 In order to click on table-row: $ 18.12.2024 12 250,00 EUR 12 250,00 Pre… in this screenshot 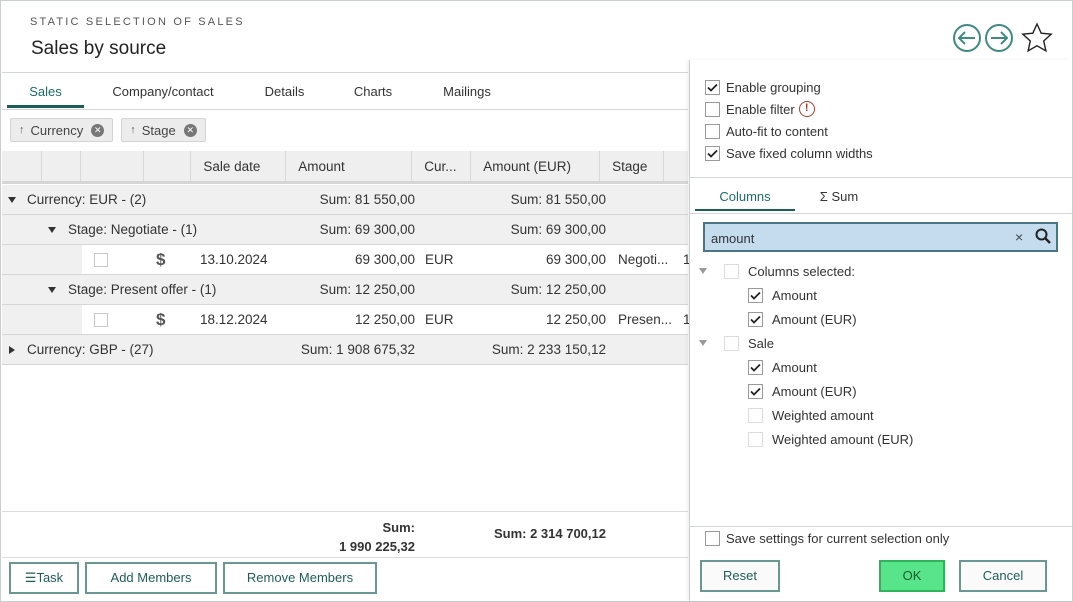, I will do `click(346, 320)`.